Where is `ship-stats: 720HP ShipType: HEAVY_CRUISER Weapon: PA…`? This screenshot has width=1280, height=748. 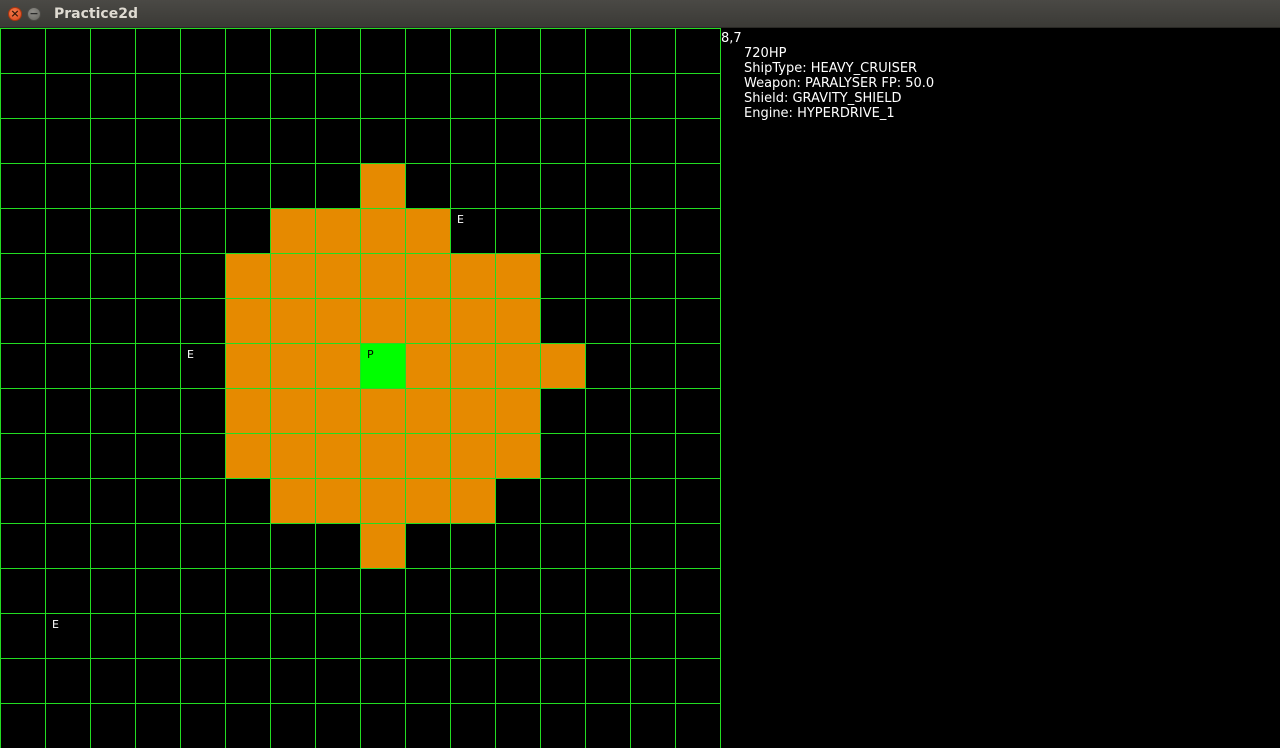
ship-stats: 720HP ShipType: HEAVY_CRUISER Weapon: PA… is located at coordinates (839, 83).